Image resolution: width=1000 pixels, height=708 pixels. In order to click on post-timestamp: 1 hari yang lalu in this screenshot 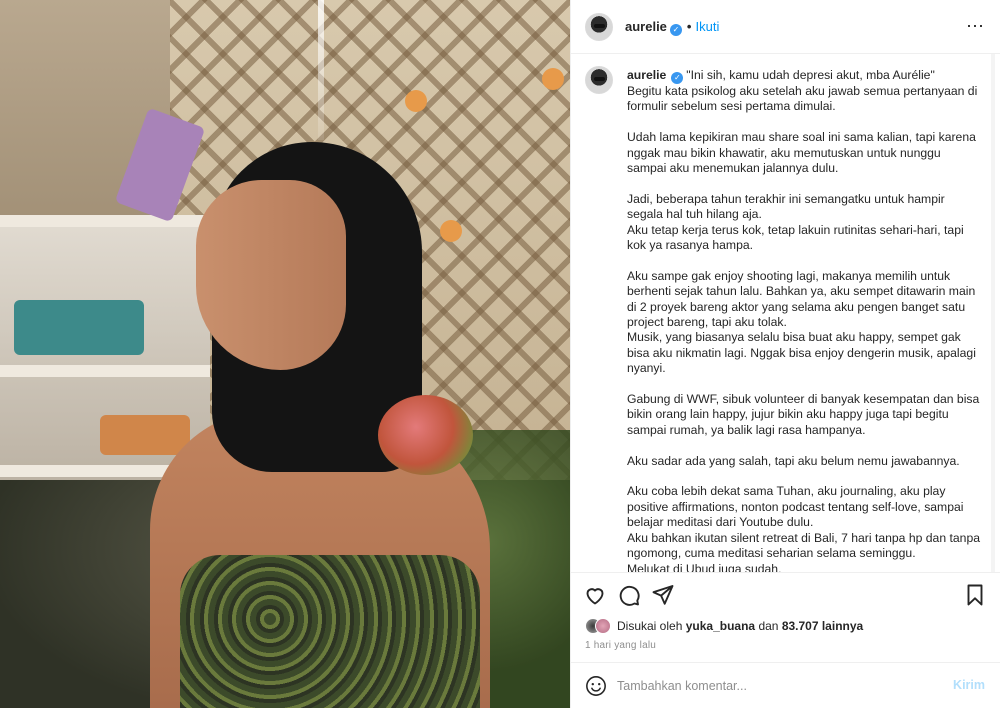, I will do `click(620, 645)`.